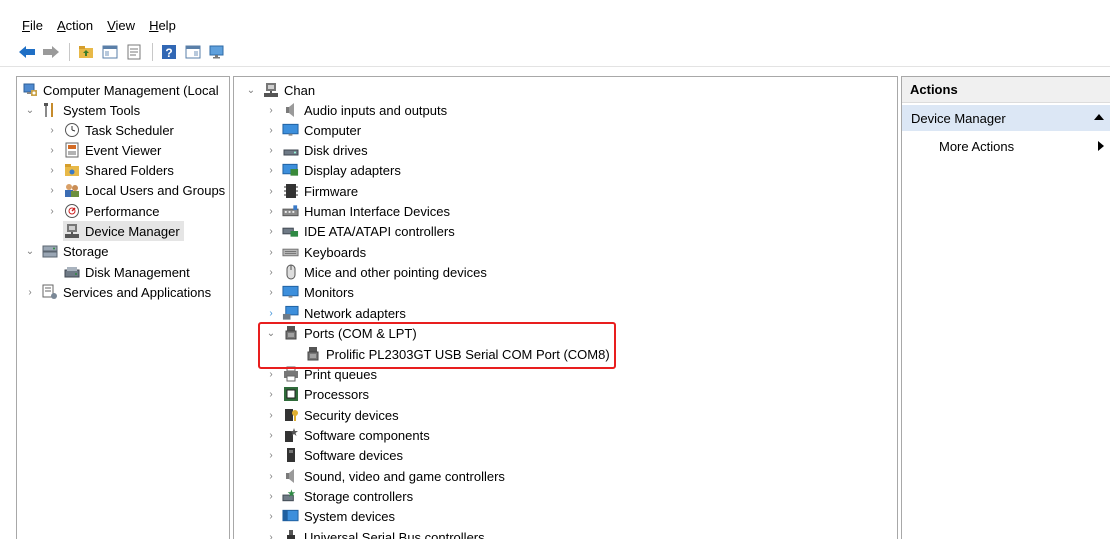 The image size is (1110, 539). I want to click on console-tree-icon, so click(110, 51).